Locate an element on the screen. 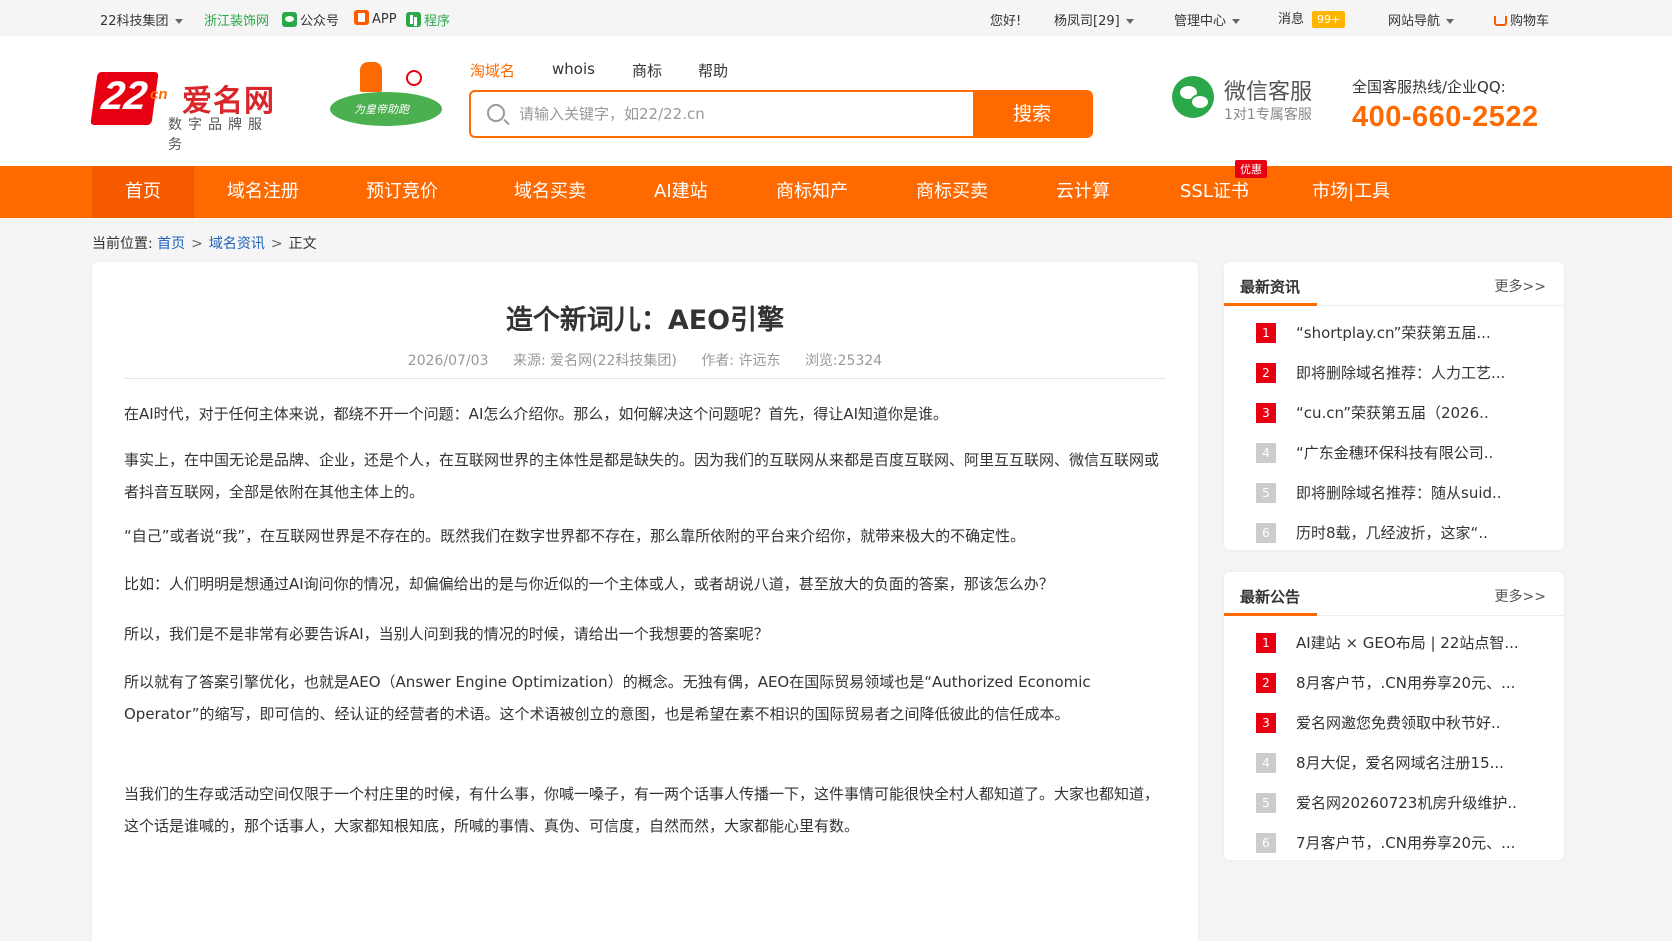 This screenshot has width=1672, height=941. mascot-banner: 为皇帝助跑 is located at coordinates (383, 98).